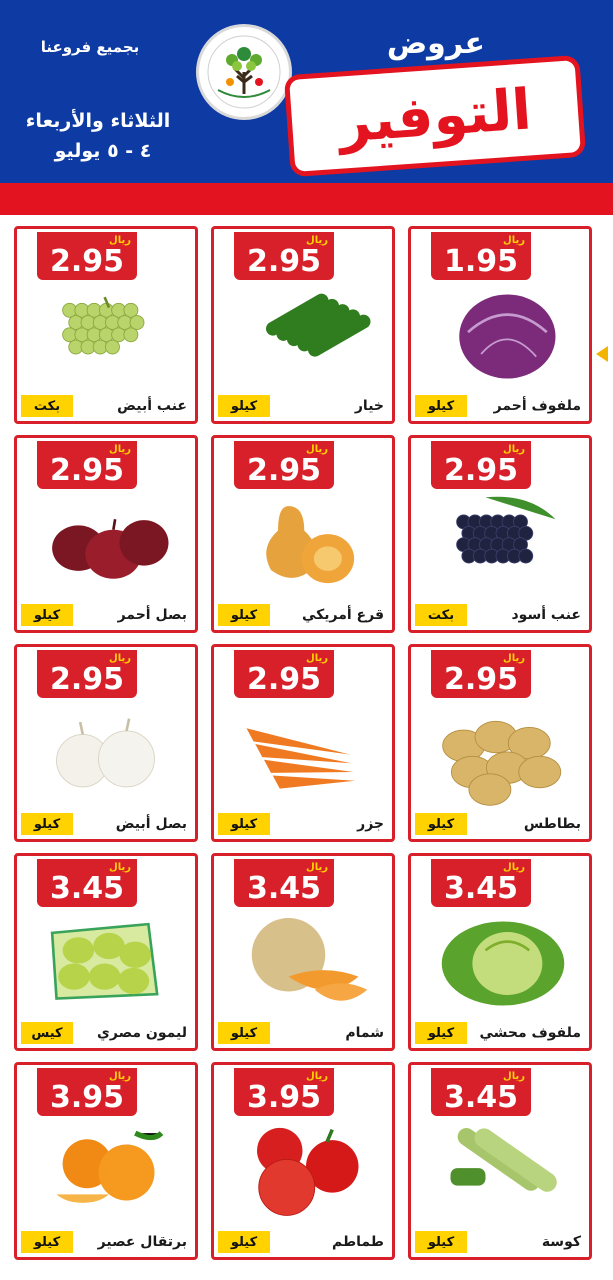  What do you see at coordinates (103, 151) in the screenshot?
I see `offer-dates: ٤ - ٥ يوليو` at bounding box center [103, 151].